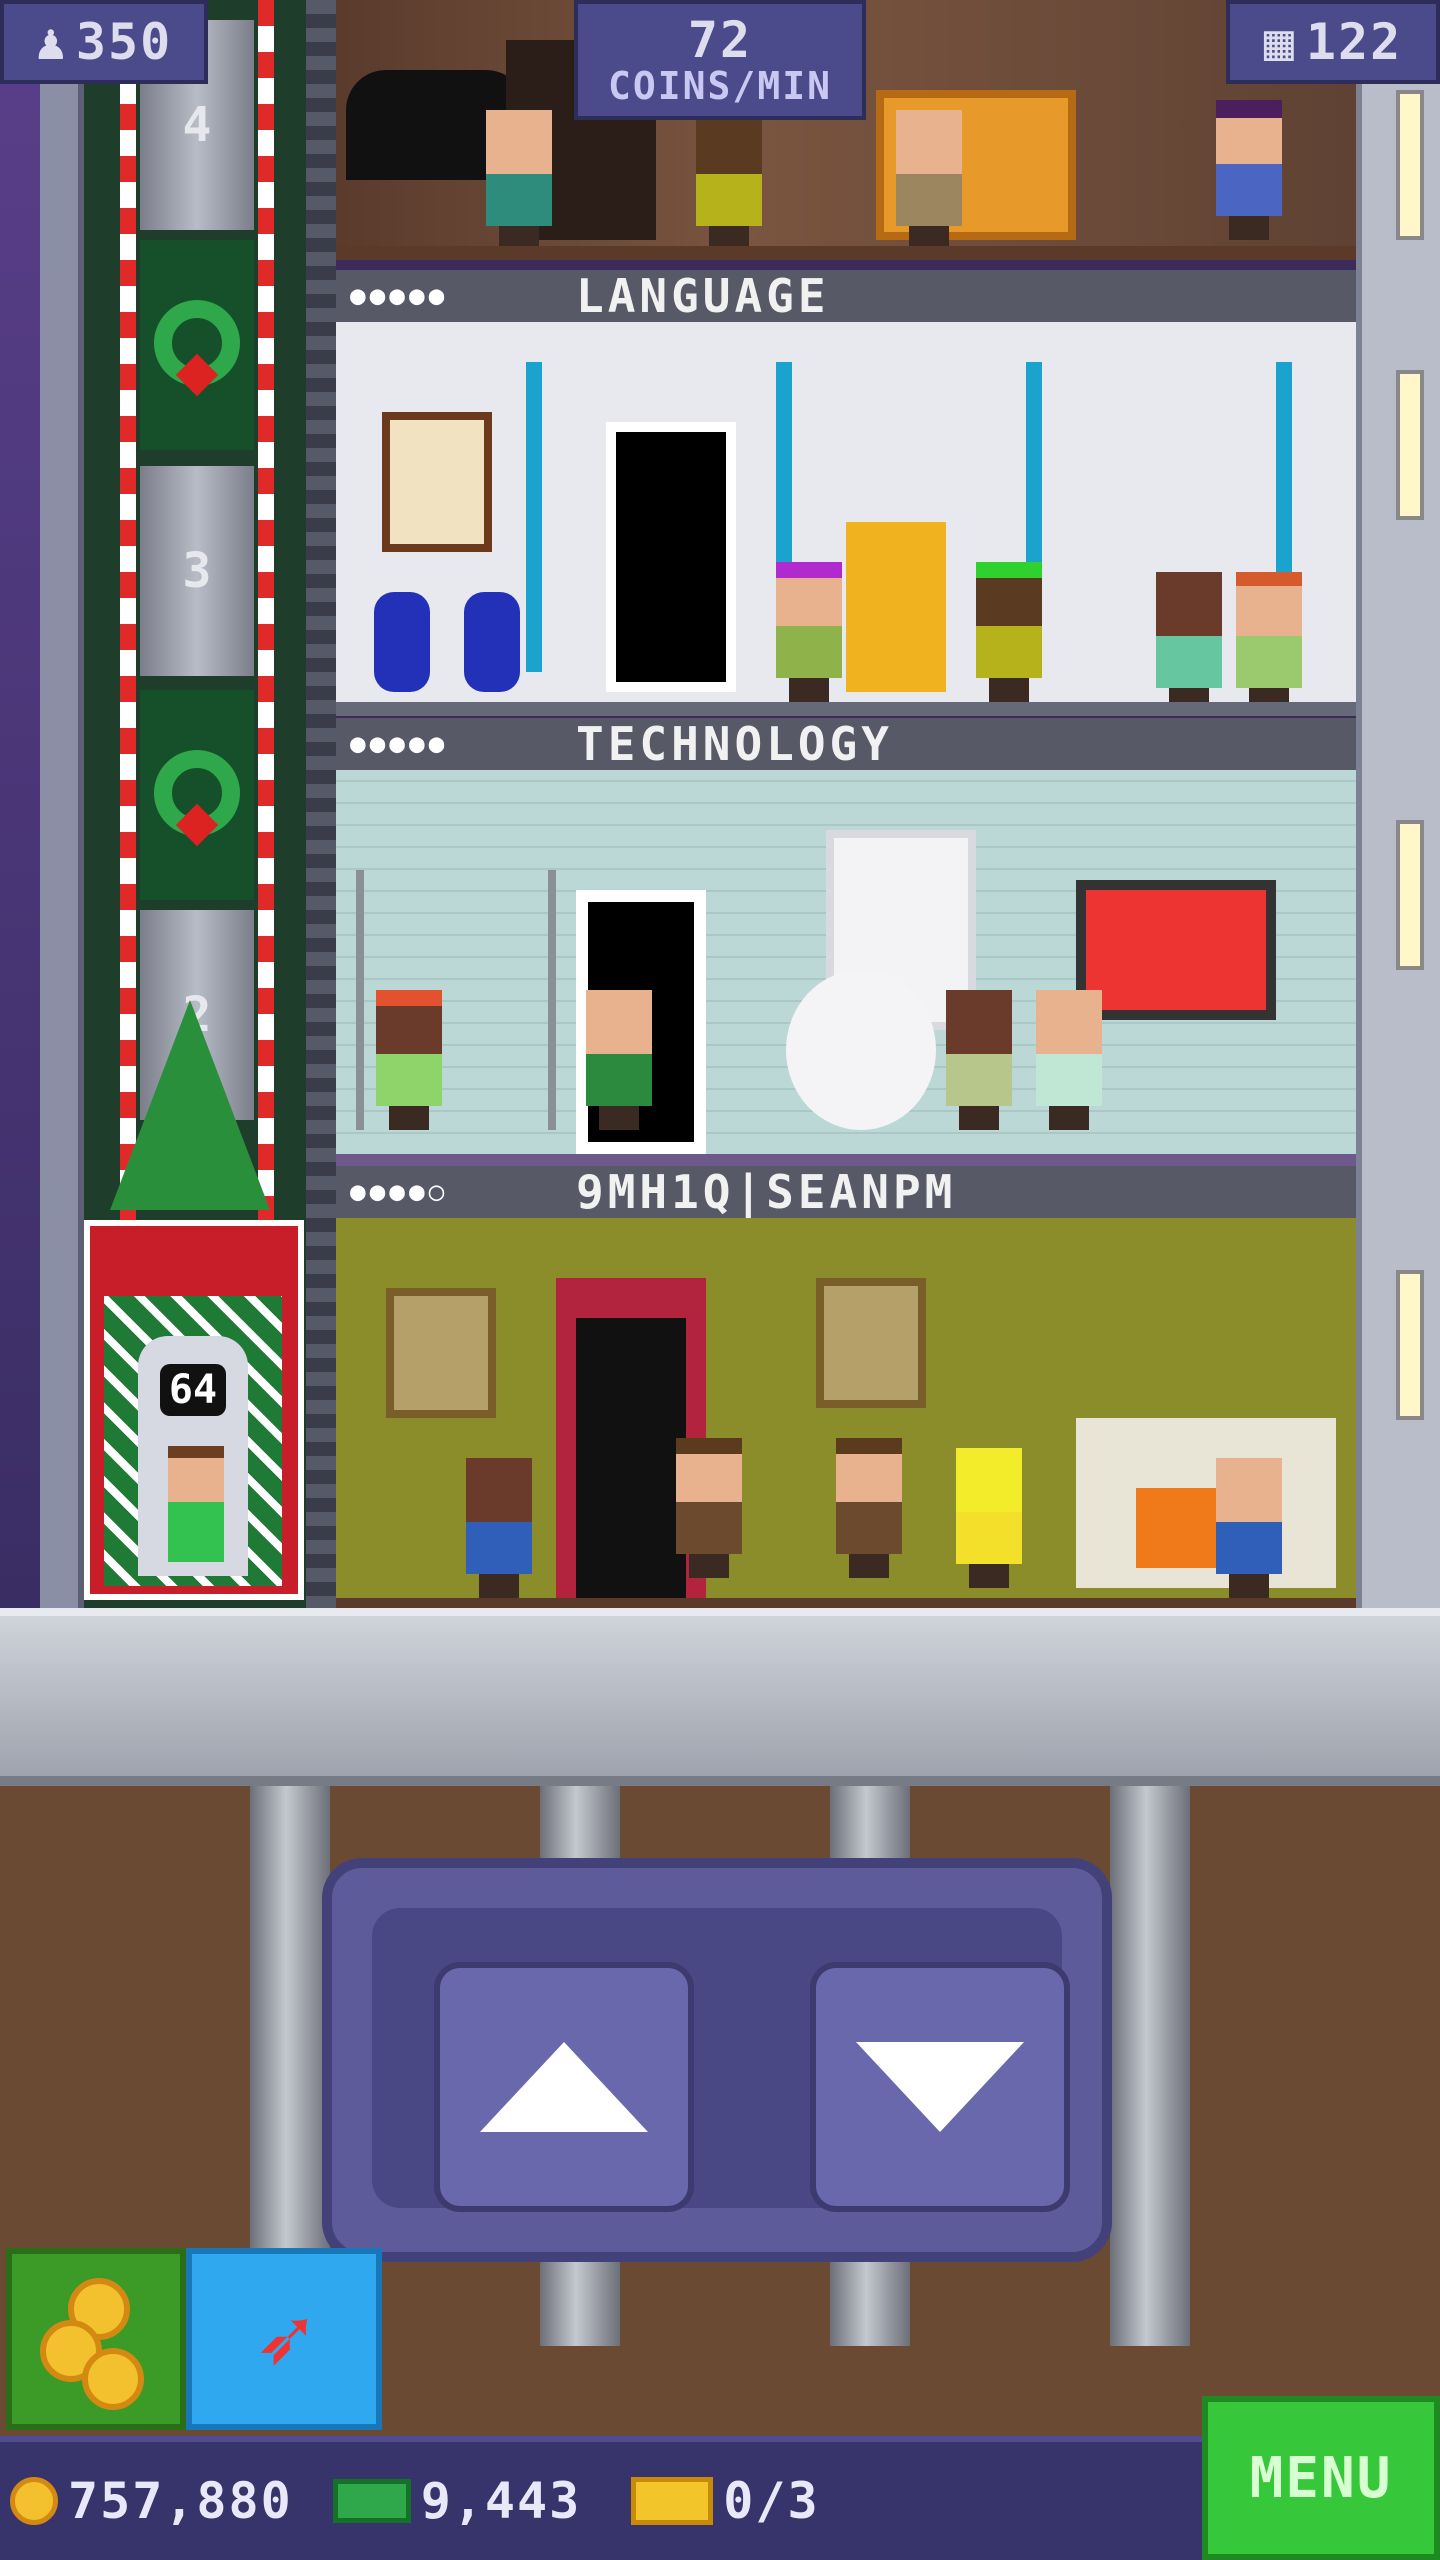 This screenshot has height=2560, width=1440. I want to click on elevator-cab: 64, so click(194, 1410).